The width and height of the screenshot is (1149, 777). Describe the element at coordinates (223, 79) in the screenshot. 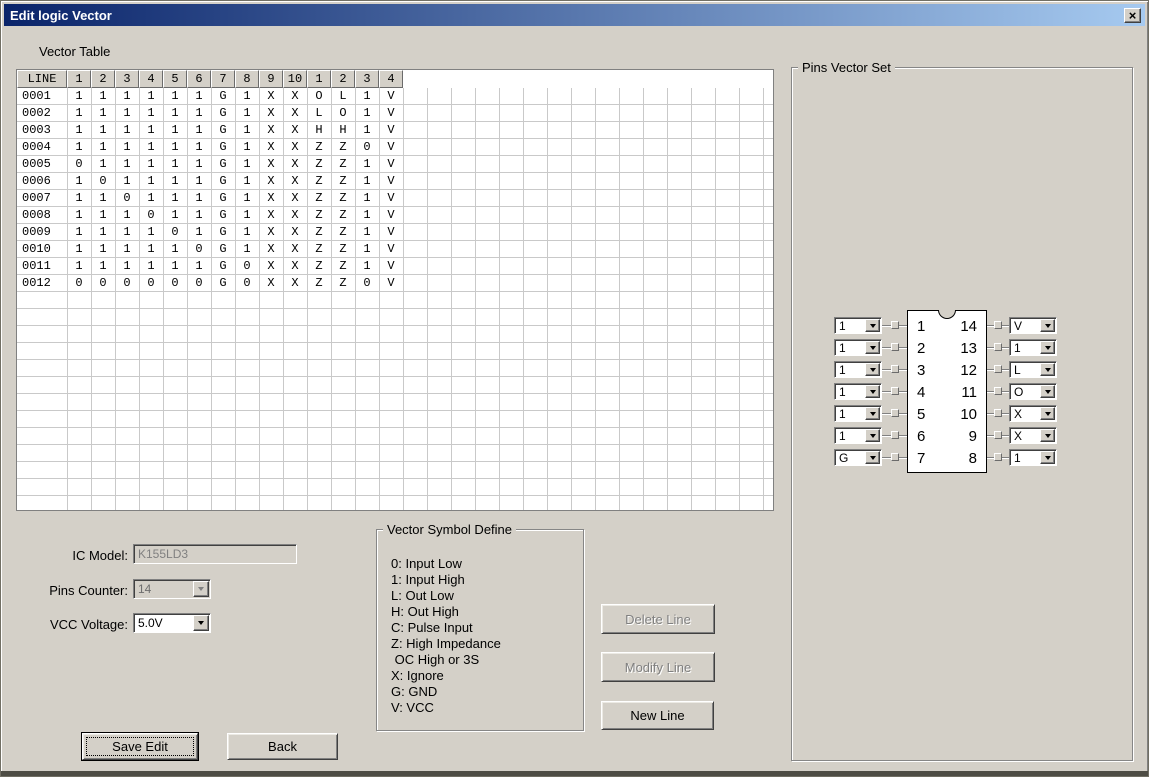

I see `column-header: 7` at that location.